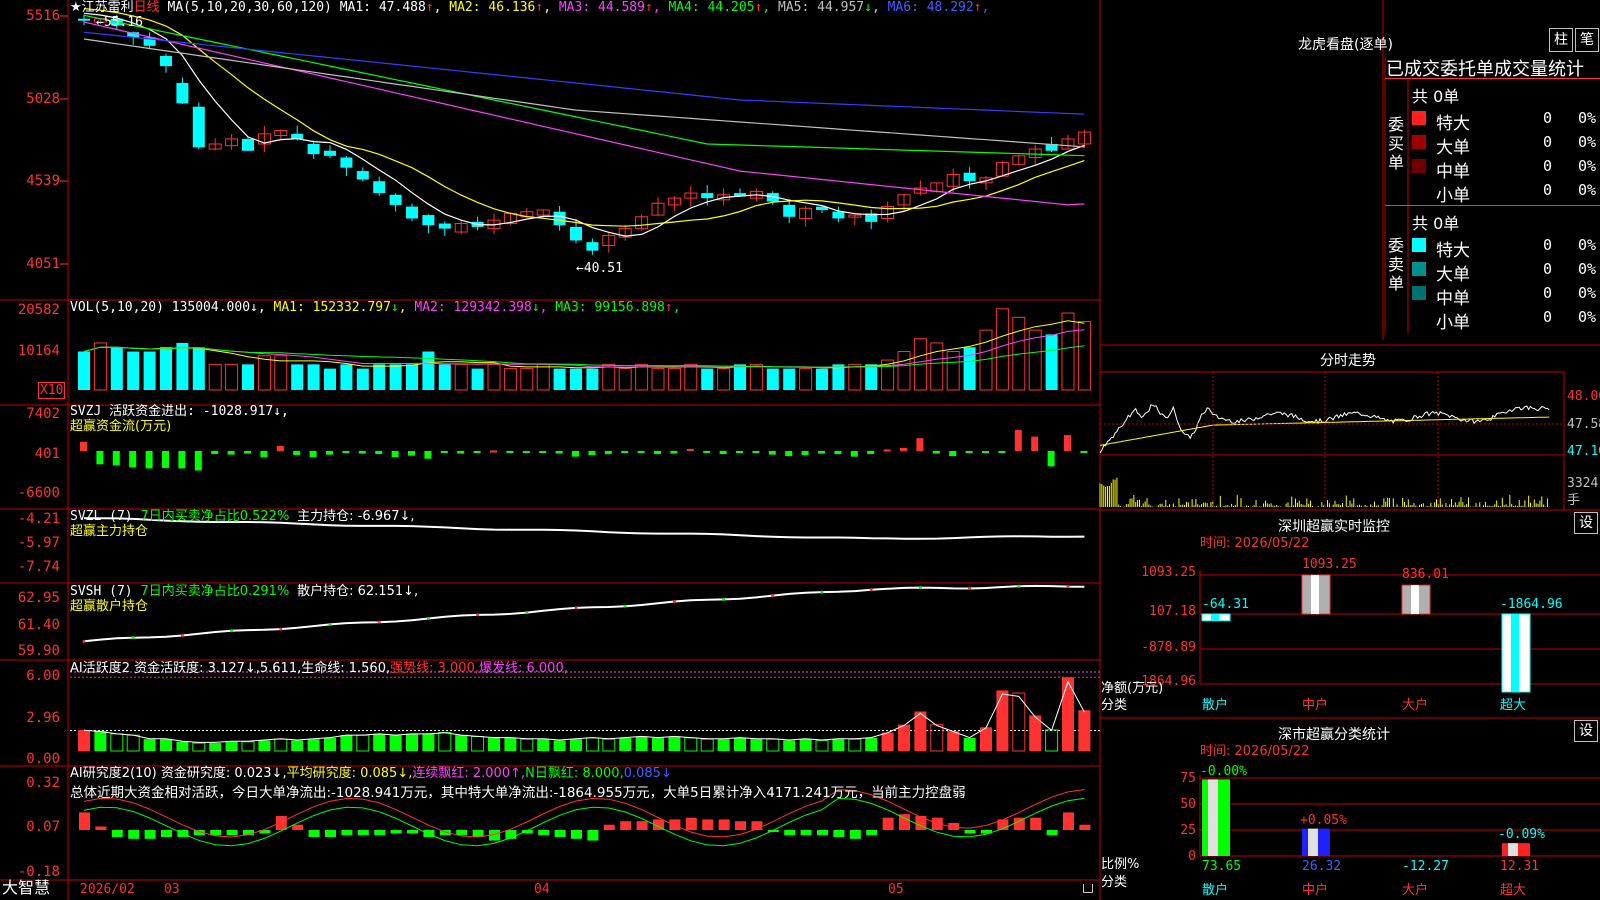 The height and width of the screenshot is (900, 1600). What do you see at coordinates (38, 519) in the screenshot?
I see `svzl-y-label: -4.21` at bounding box center [38, 519].